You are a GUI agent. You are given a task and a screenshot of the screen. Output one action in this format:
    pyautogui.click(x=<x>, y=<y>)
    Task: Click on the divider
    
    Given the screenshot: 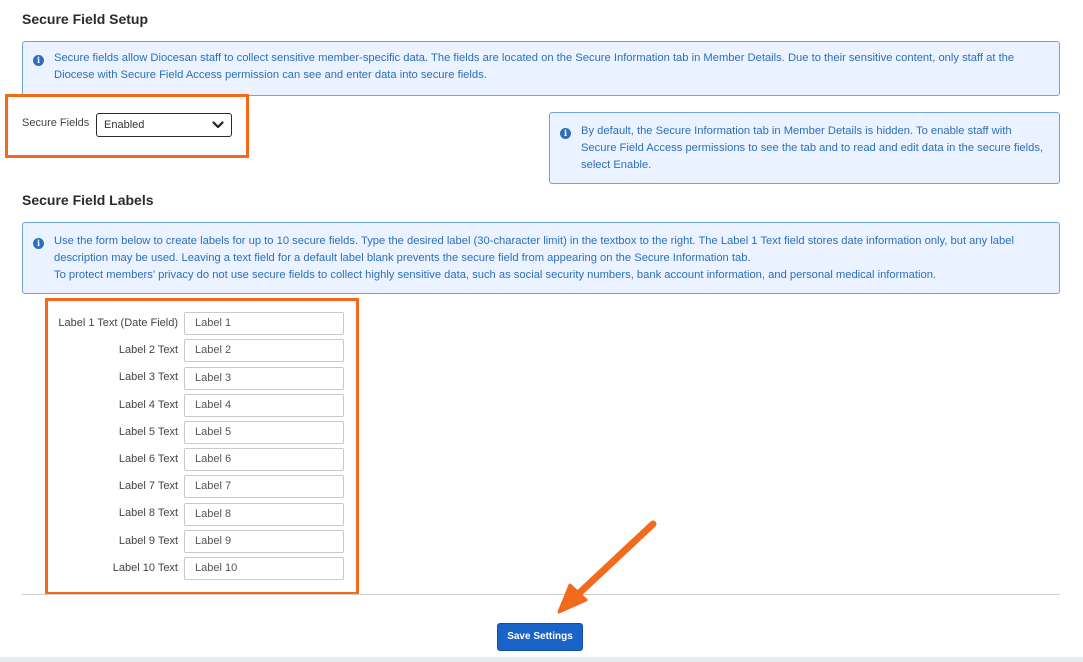 What is the action you would take?
    pyautogui.click(x=541, y=594)
    